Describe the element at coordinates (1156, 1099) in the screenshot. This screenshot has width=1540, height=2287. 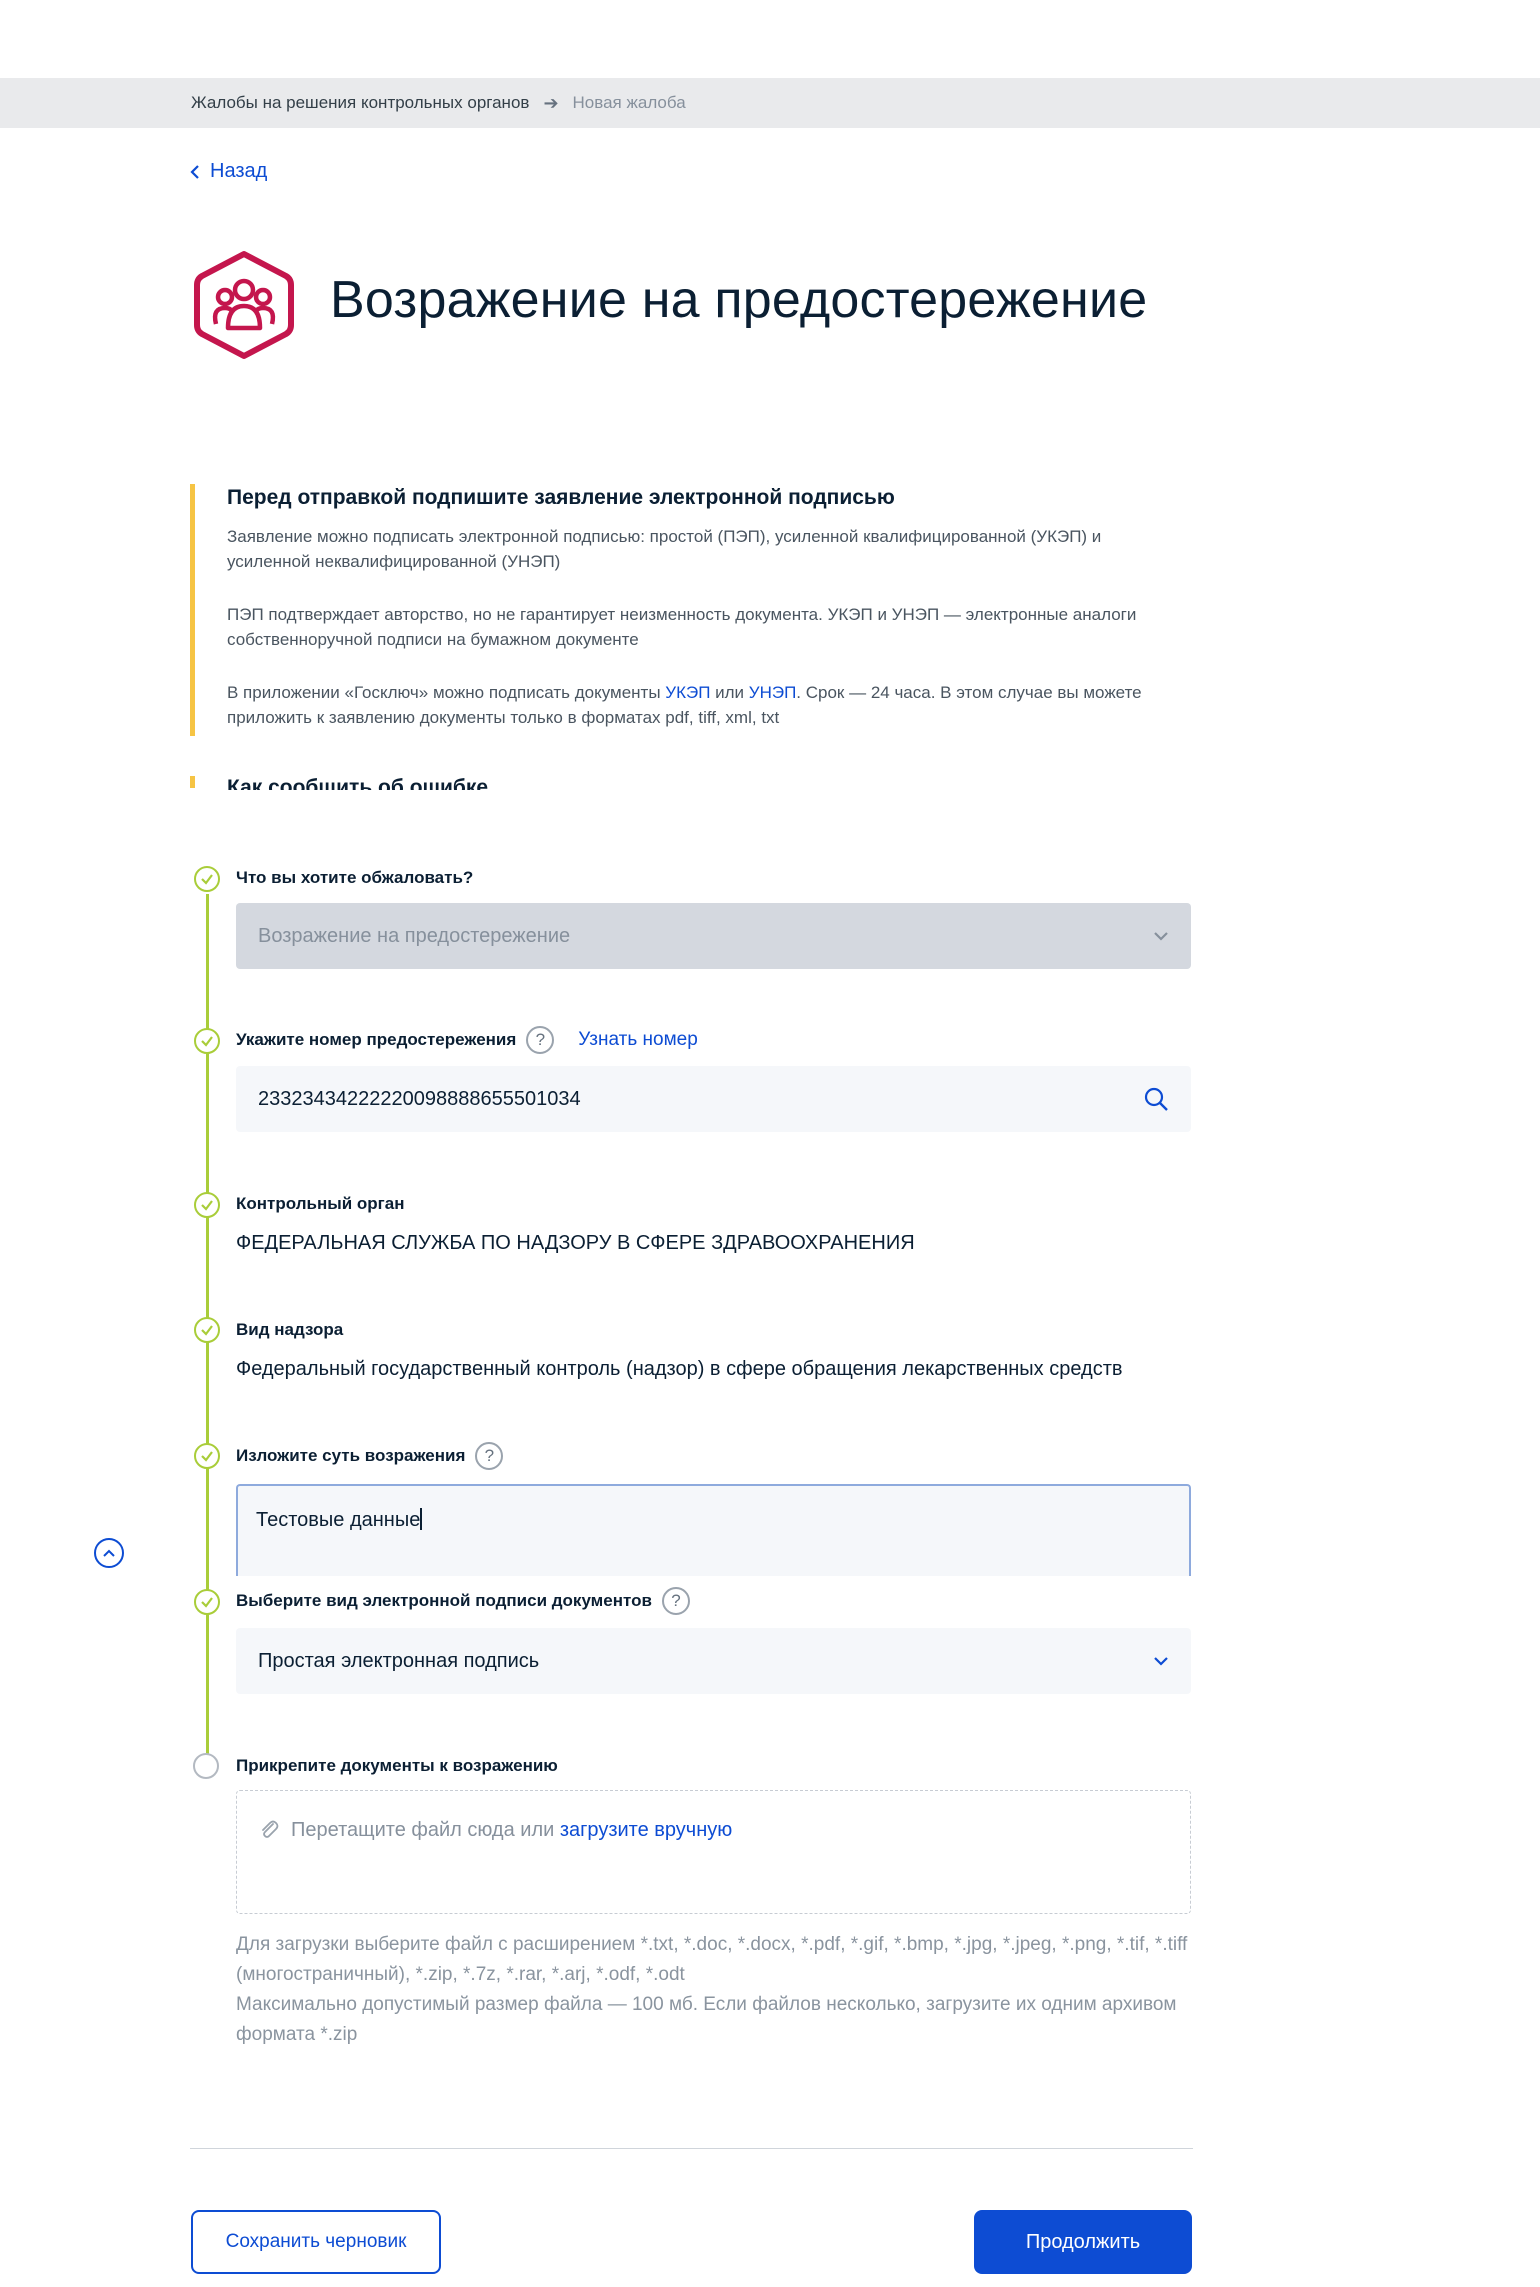
I see `search-icon` at that location.